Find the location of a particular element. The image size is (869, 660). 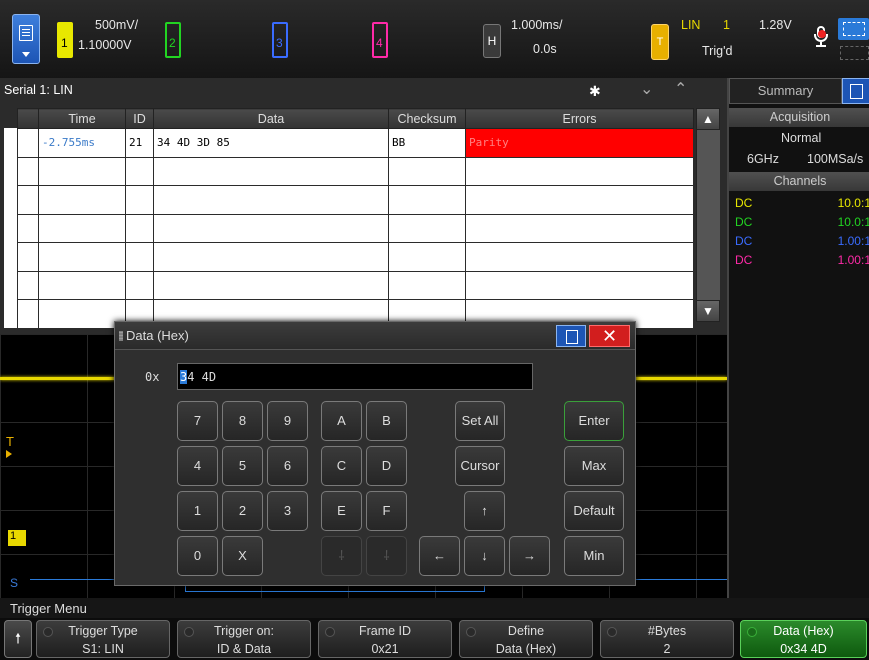

main-menu-button is located at coordinates (26, 39).